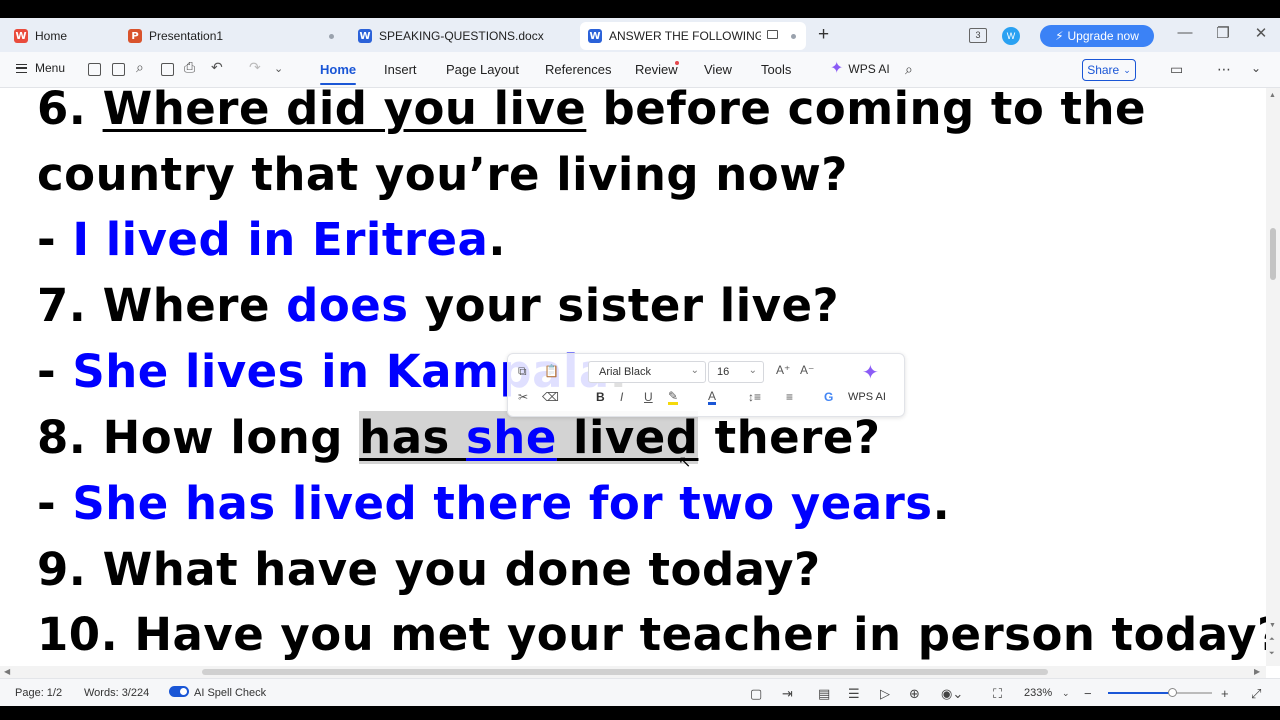 This screenshot has height=720, width=1280. I want to click on text-run: she, so click(511, 437).